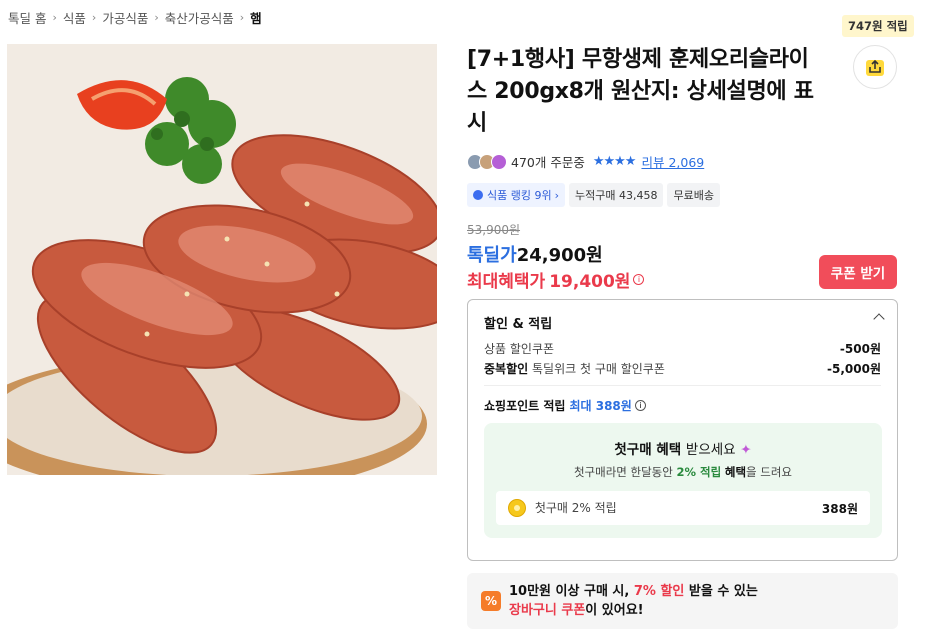 This screenshot has width=938, height=631. I want to click on avatar, so click(499, 161).